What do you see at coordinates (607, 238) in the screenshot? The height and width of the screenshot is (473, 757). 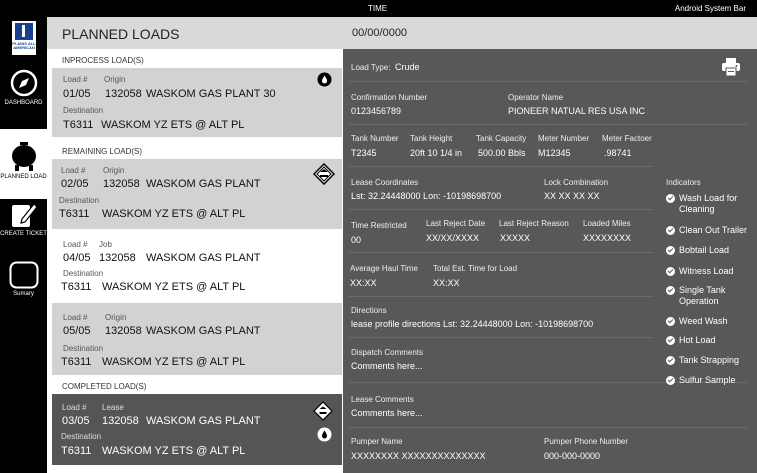 I see `loaded-miles-value: XXXXXXXX` at bounding box center [607, 238].